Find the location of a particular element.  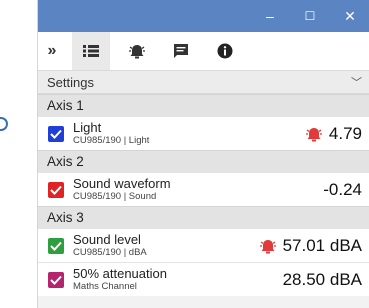

axis-1-header: Axis 1 is located at coordinates (203, 105).